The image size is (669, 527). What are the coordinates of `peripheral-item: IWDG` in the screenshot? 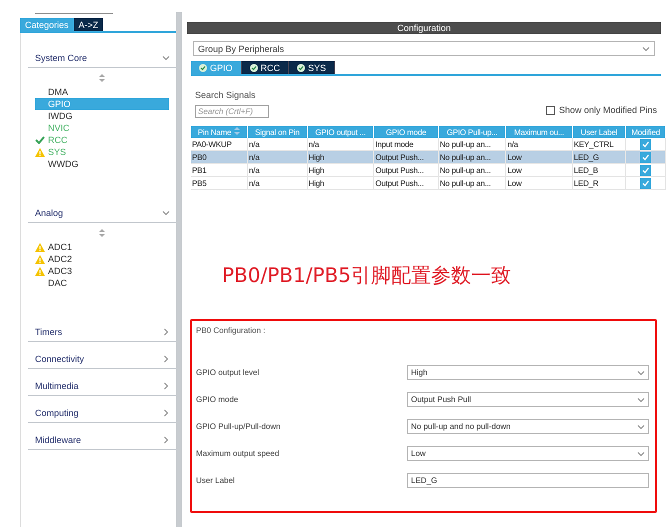 It's located at (102, 116).